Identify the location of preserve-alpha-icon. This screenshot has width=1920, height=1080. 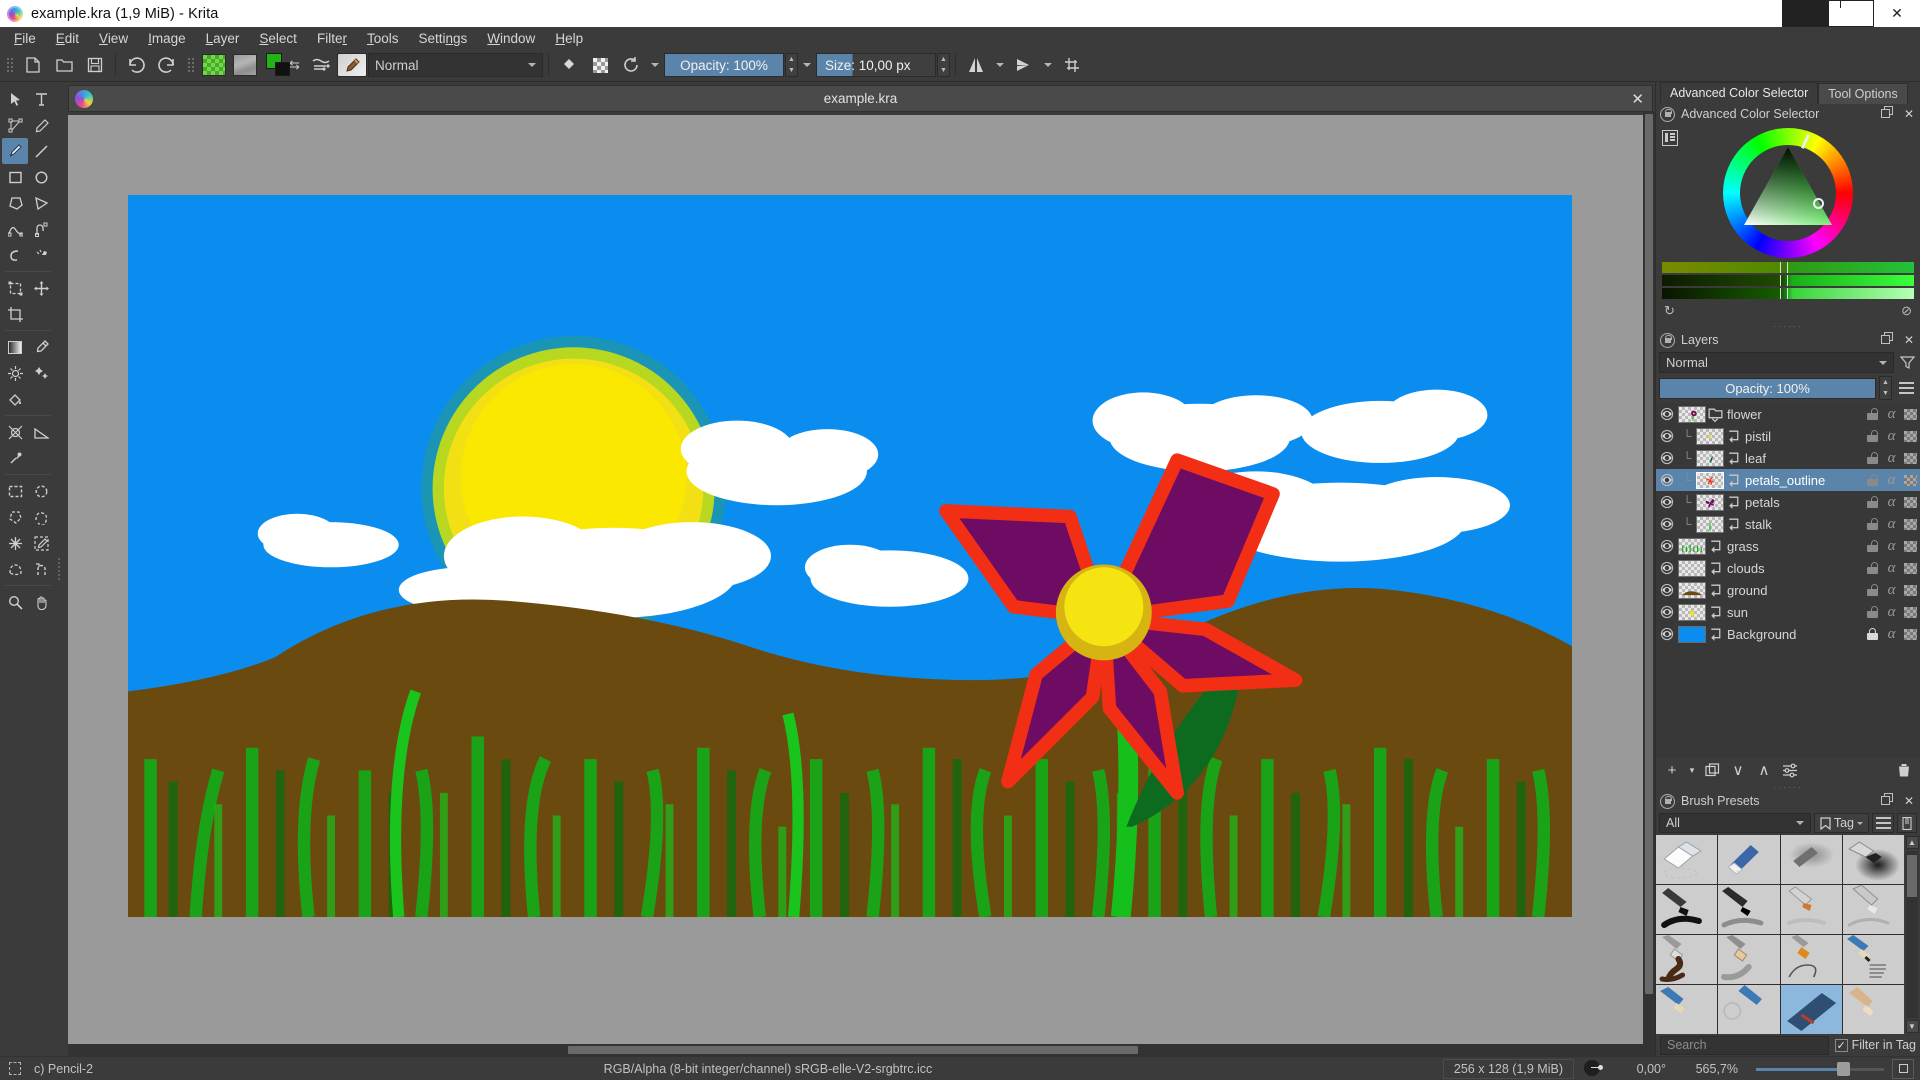
(600, 65).